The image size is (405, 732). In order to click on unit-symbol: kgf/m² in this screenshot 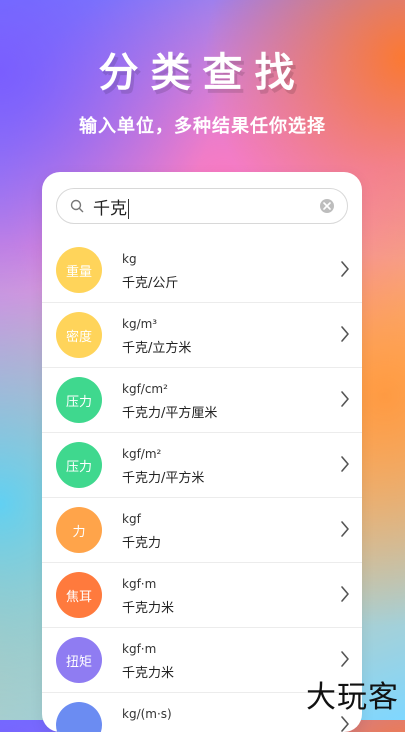, I will do `click(142, 454)`.